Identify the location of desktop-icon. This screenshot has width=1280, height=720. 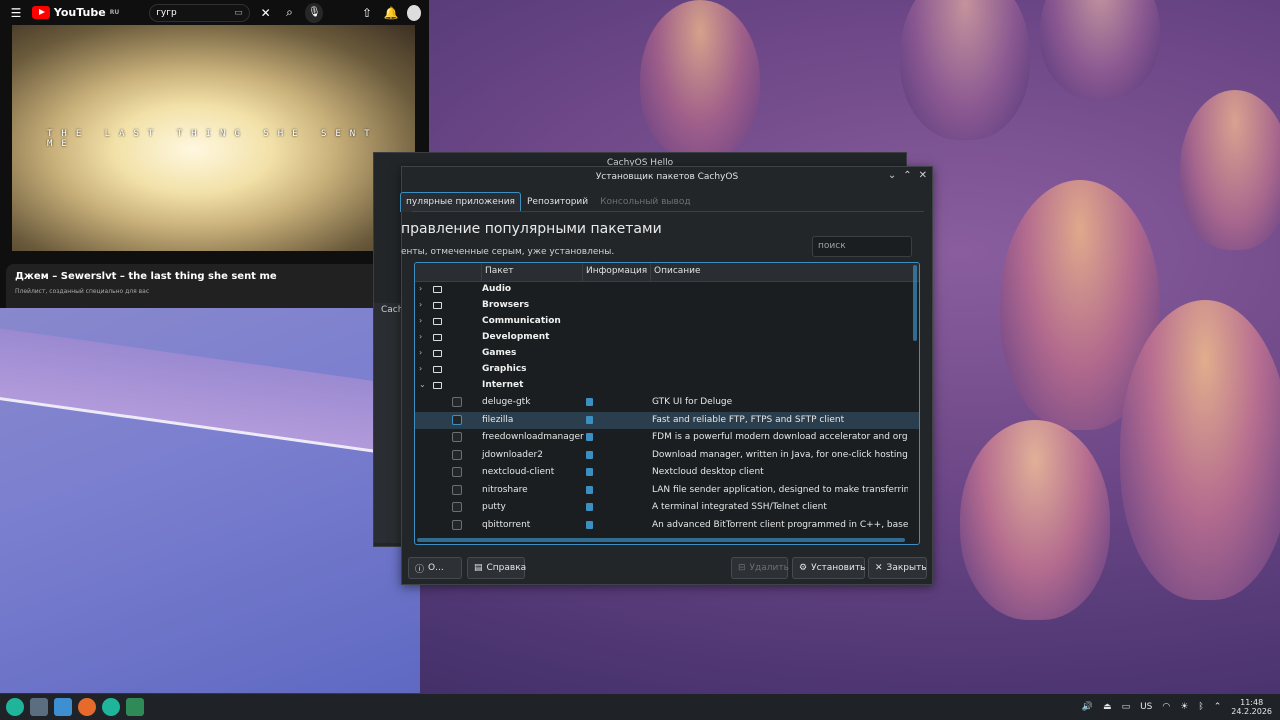
(39, 707).